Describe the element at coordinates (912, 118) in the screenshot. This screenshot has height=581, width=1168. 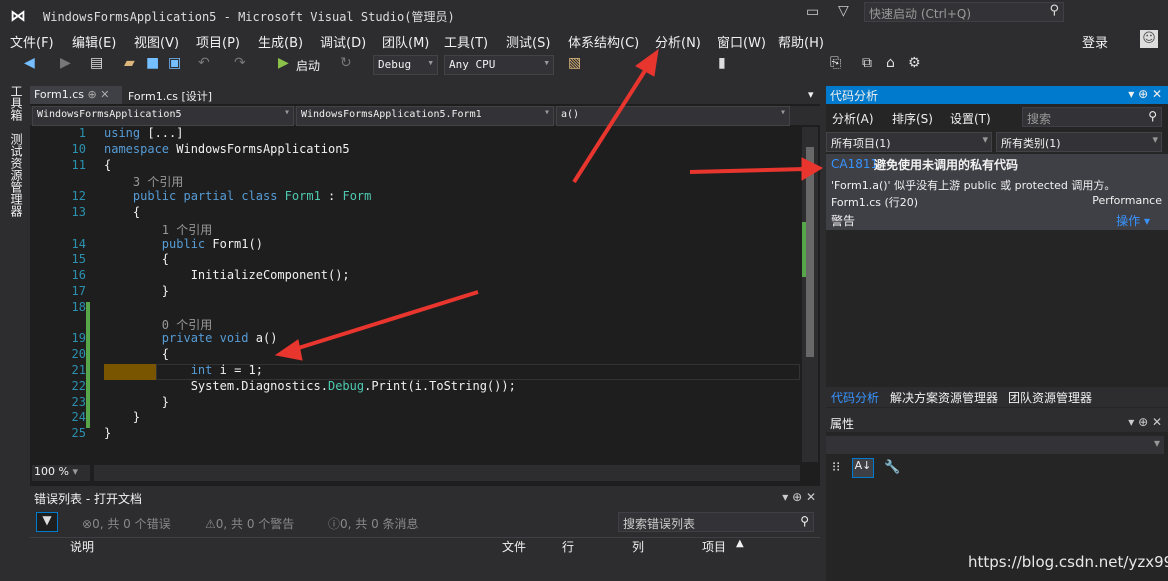
I see `sort-menu: 排序(S)` at that location.